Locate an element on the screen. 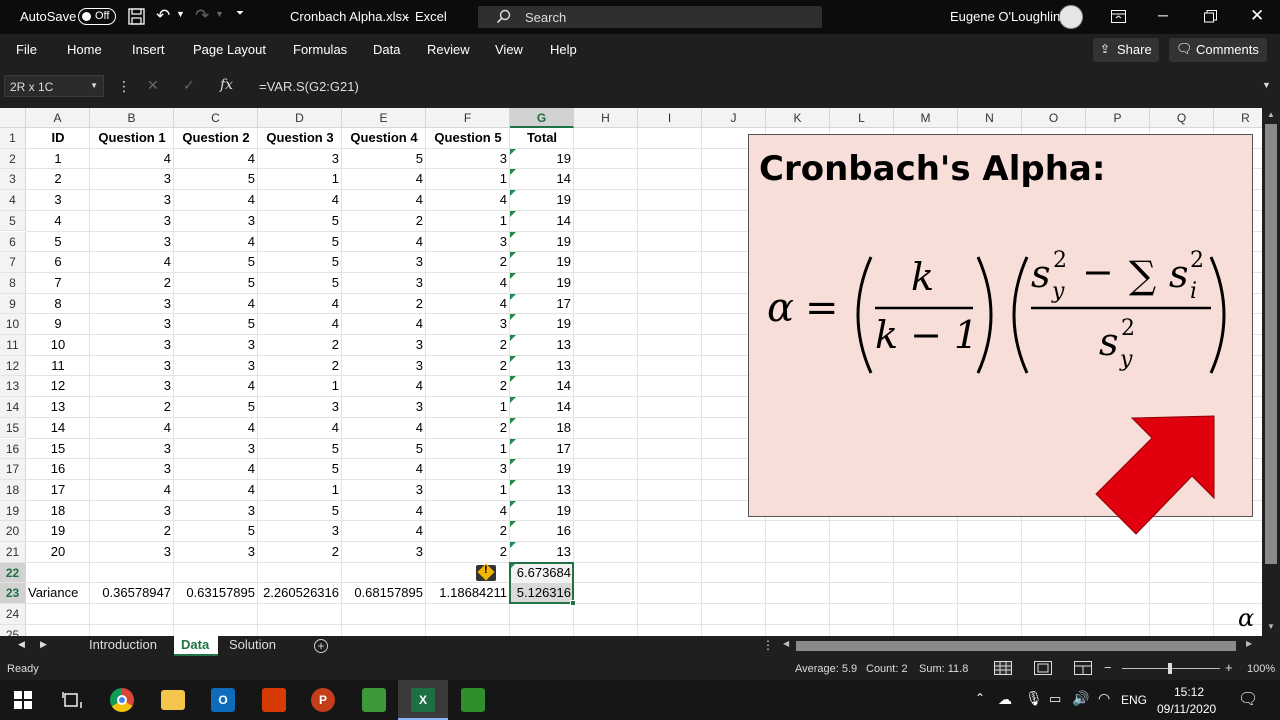  vertical-scrollbar: ▲ ▼ is located at coordinates (1271, 372).